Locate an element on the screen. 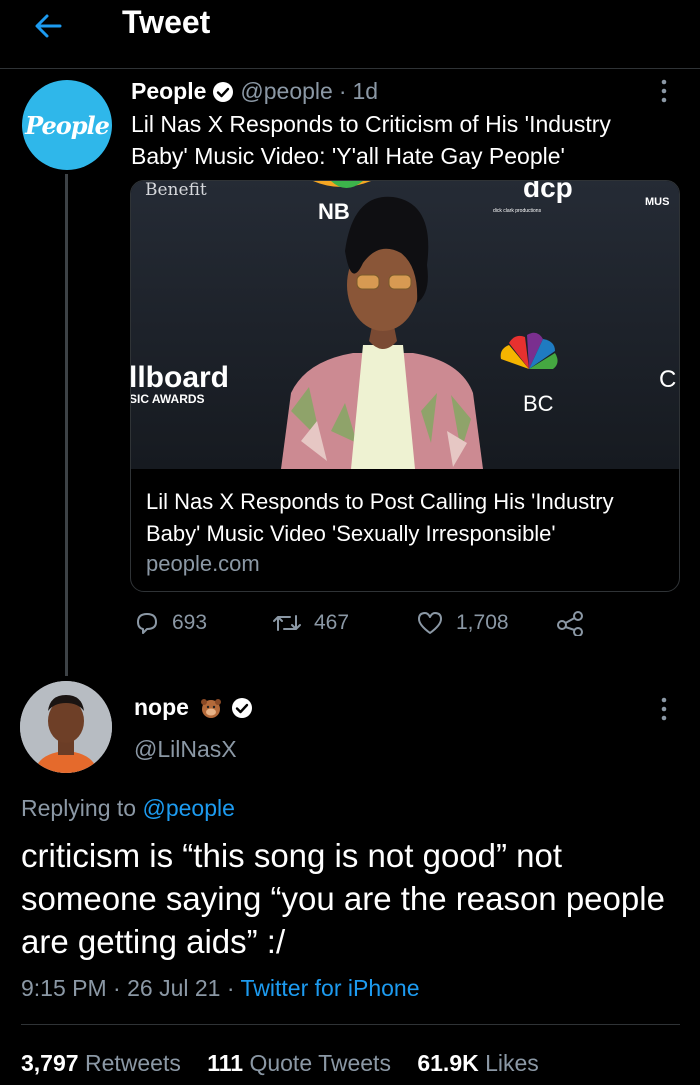 This screenshot has width=700, height=1085. quoted-tweet-actions: 693 467 1,708 is located at coordinates (414, 627).